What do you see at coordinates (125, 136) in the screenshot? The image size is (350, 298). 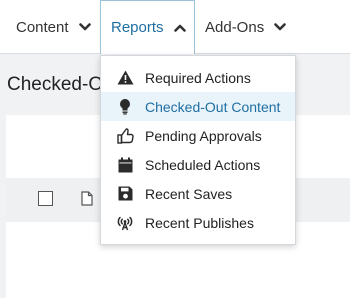 I see `thumbs-up-icon` at bounding box center [125, 136].